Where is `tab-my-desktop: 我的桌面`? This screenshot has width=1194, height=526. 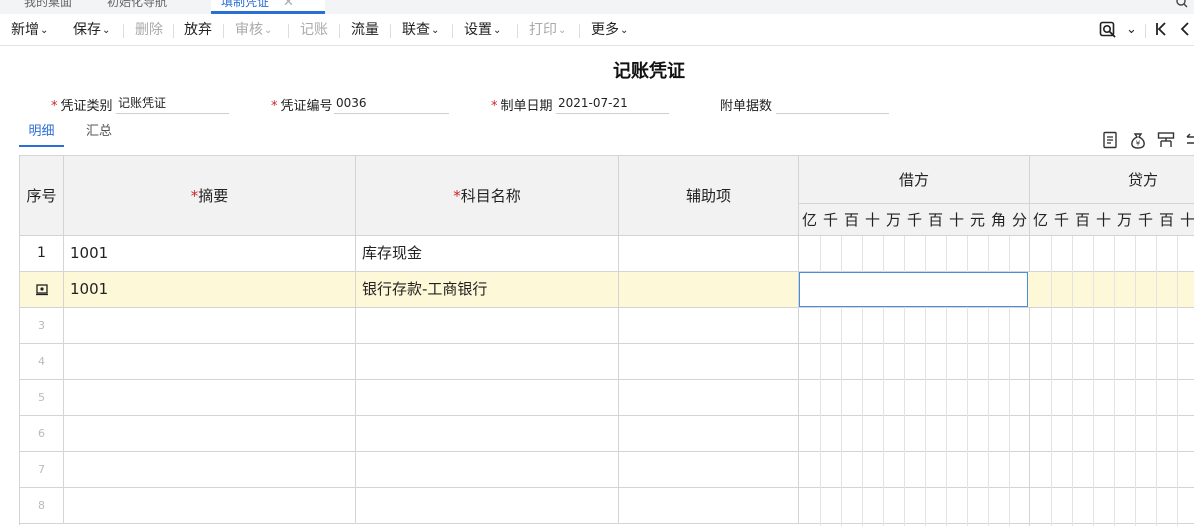
tab-my-desktop: 我的桌面 is located at coordinates (48, 7).